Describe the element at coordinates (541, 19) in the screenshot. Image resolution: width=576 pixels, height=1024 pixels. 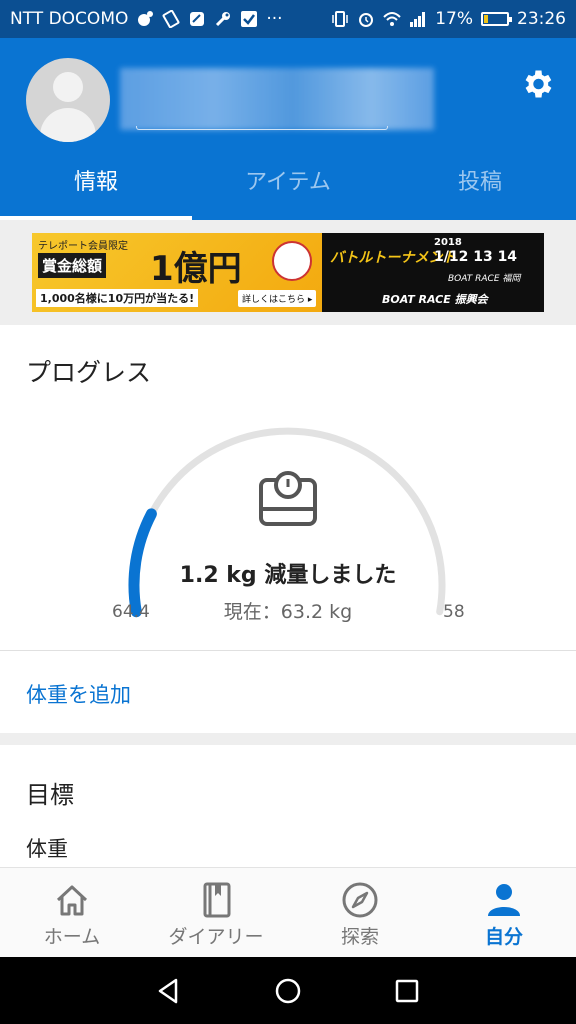
I see `clock: 23:26` at that location.